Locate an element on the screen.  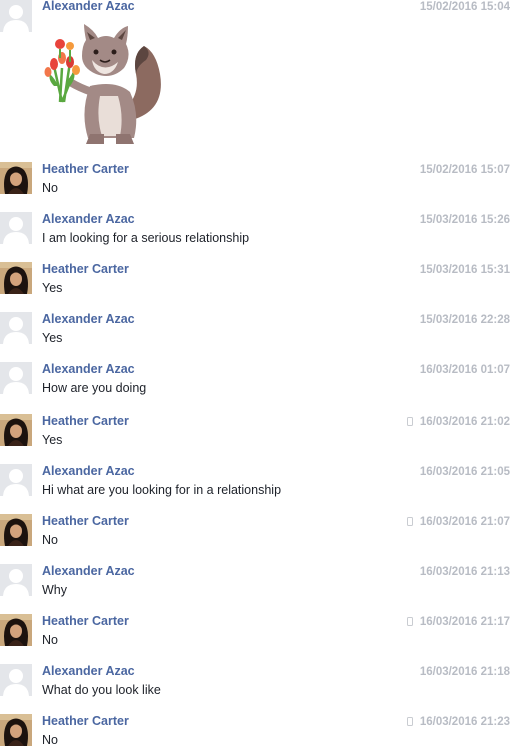
message-timestamp: 16/03/2016 21:05 is located at coordinates (464, 472).